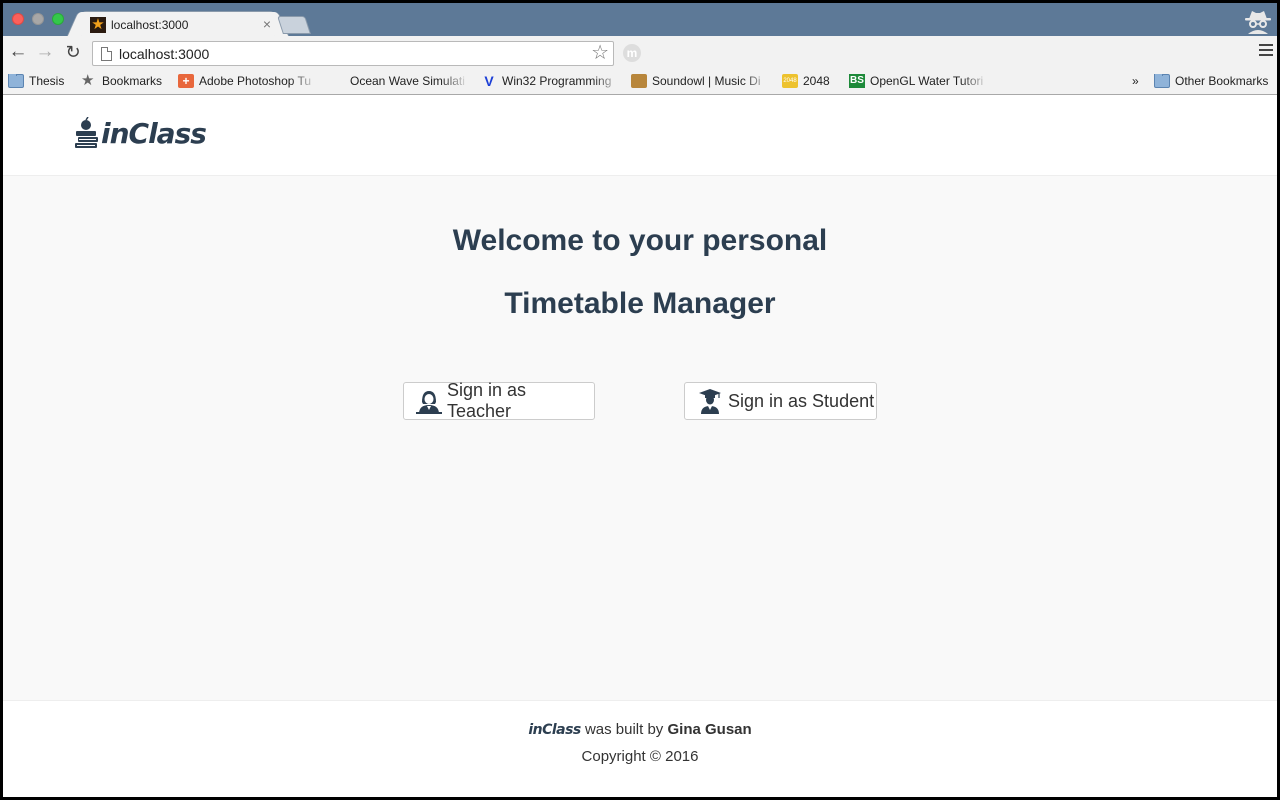 This screenshot has height=800, width=1280. What do you see at coordinates (294, 25) in the screenshot?
I see `new-tab-button` at bounding box center [294, 25].